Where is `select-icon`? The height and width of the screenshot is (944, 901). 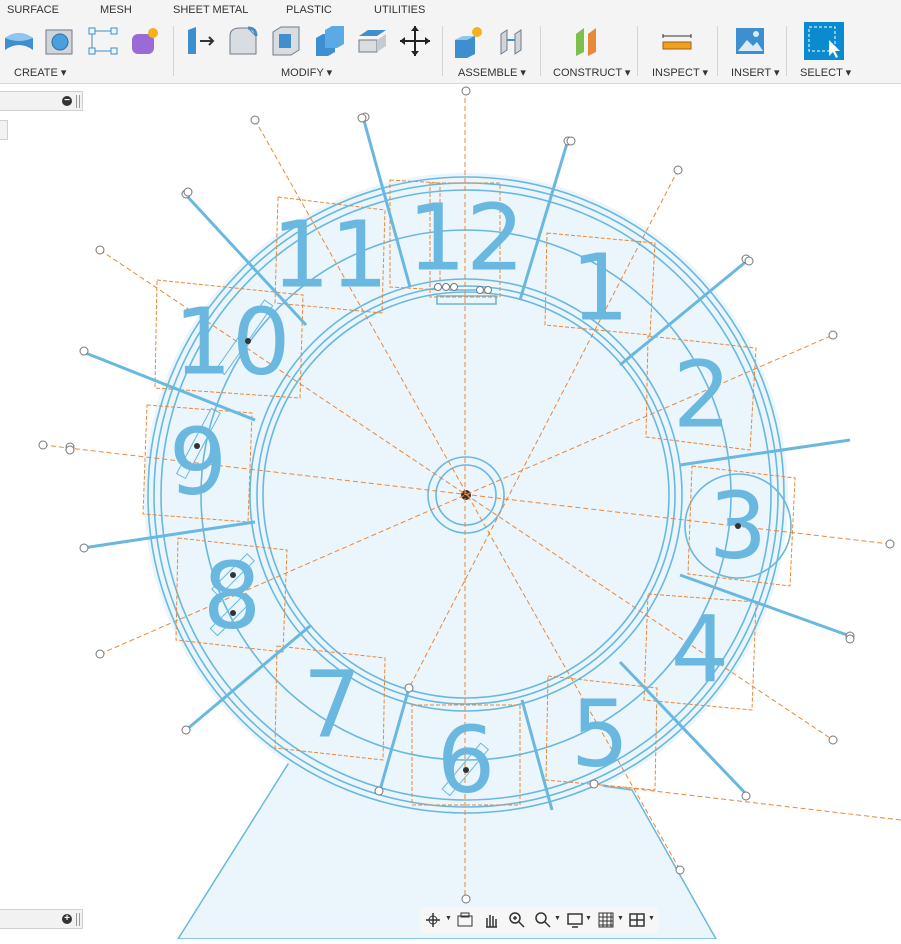 select-icon is located at coordinates (824, 41).